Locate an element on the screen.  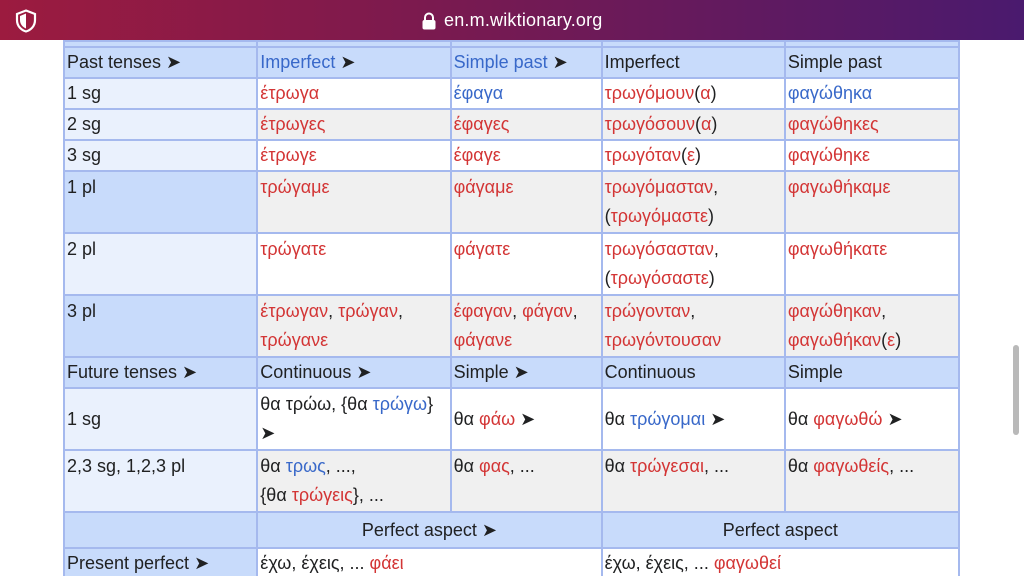
form-link: τρώγανε is located at coordinates (294, 340).